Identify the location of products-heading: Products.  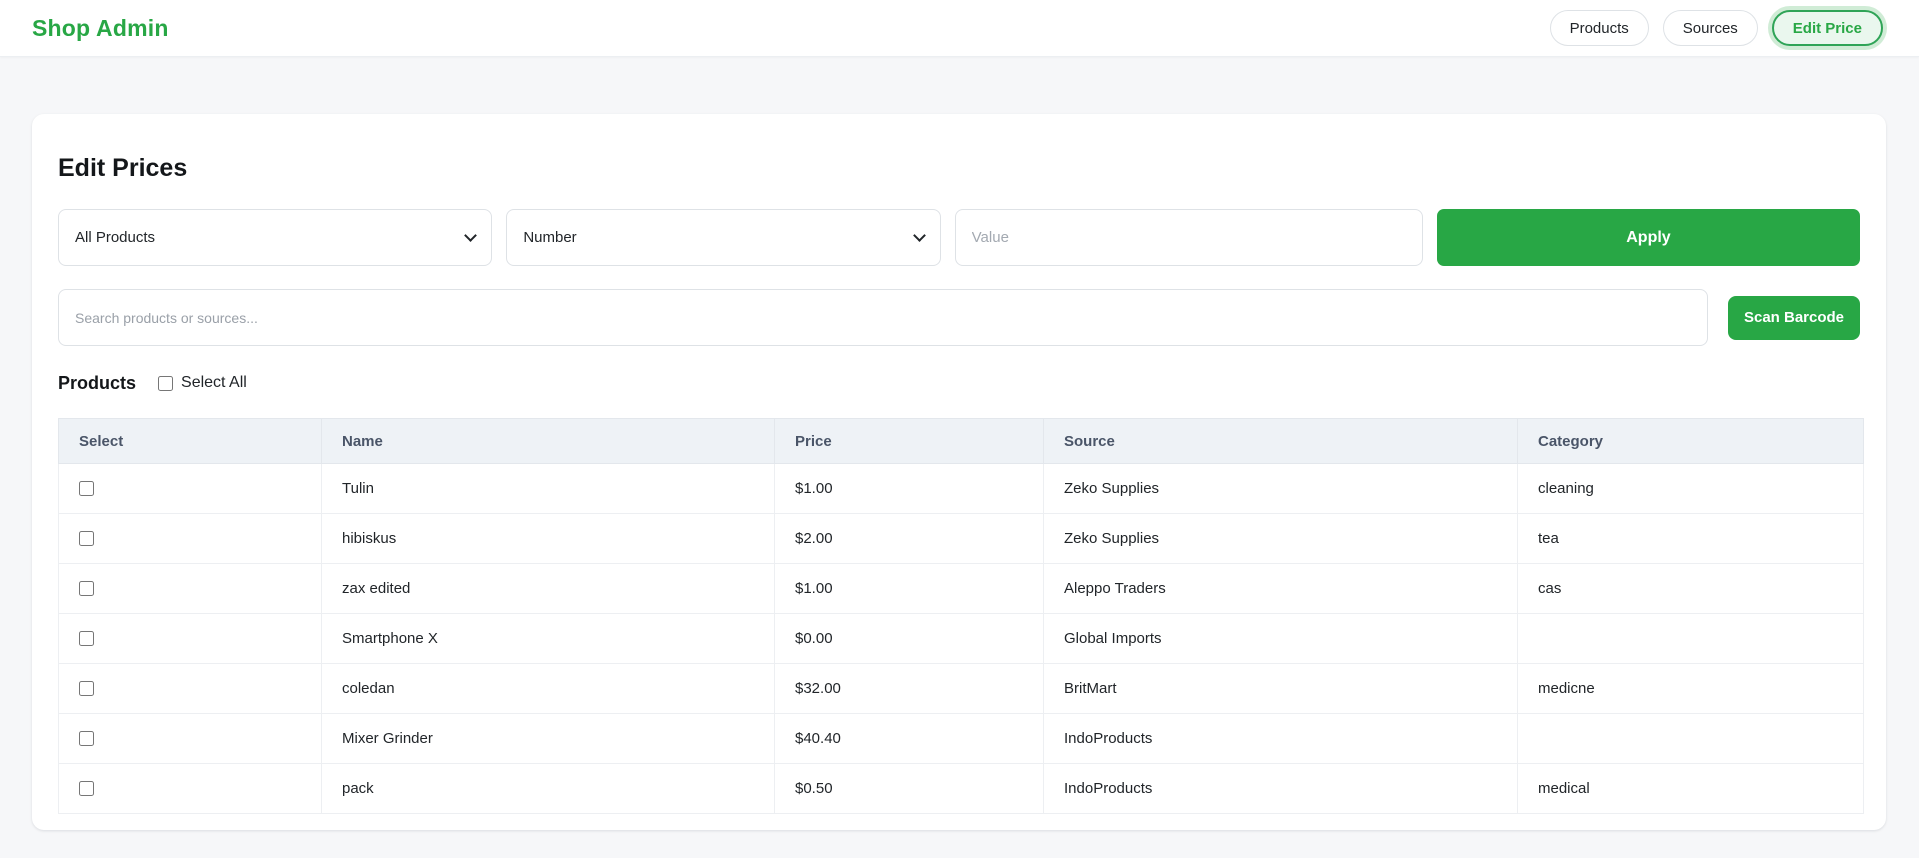
(97, 382).